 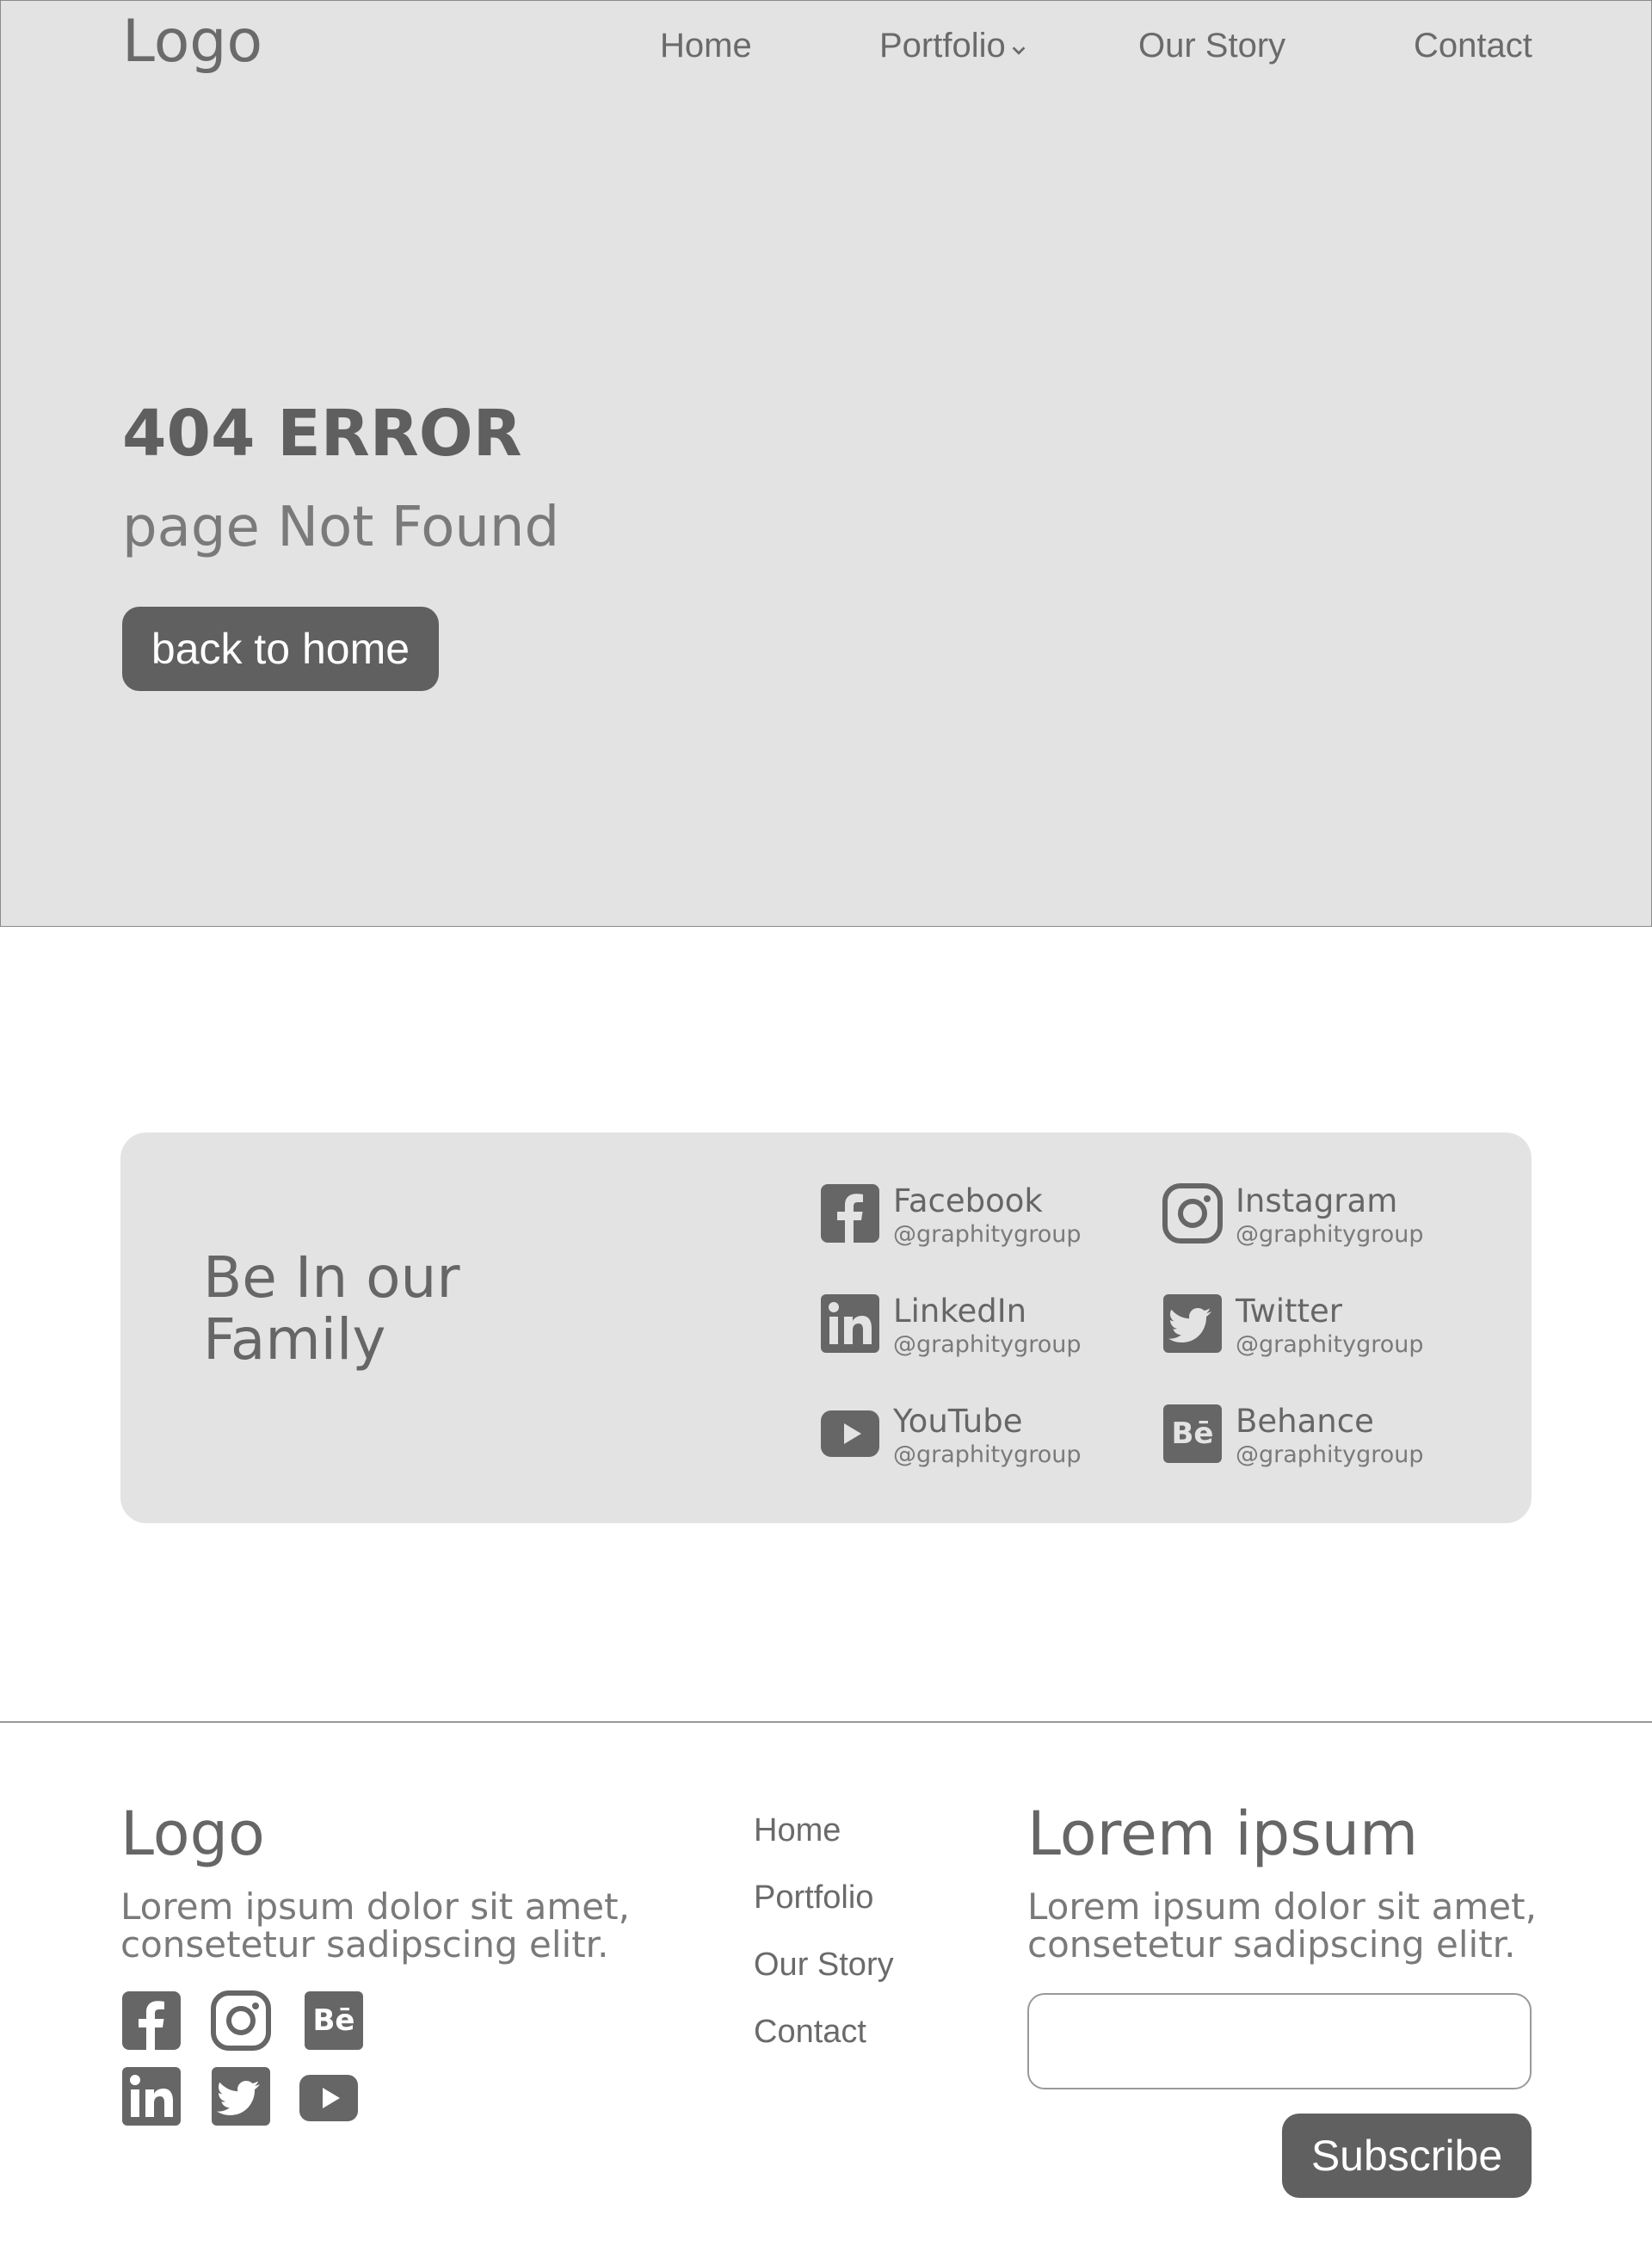 What do you see at coordinates (813, 1897) in the screenshot?
I see `footer-nav-portfolio: Portfolio` at bounding box center [813, 1897].